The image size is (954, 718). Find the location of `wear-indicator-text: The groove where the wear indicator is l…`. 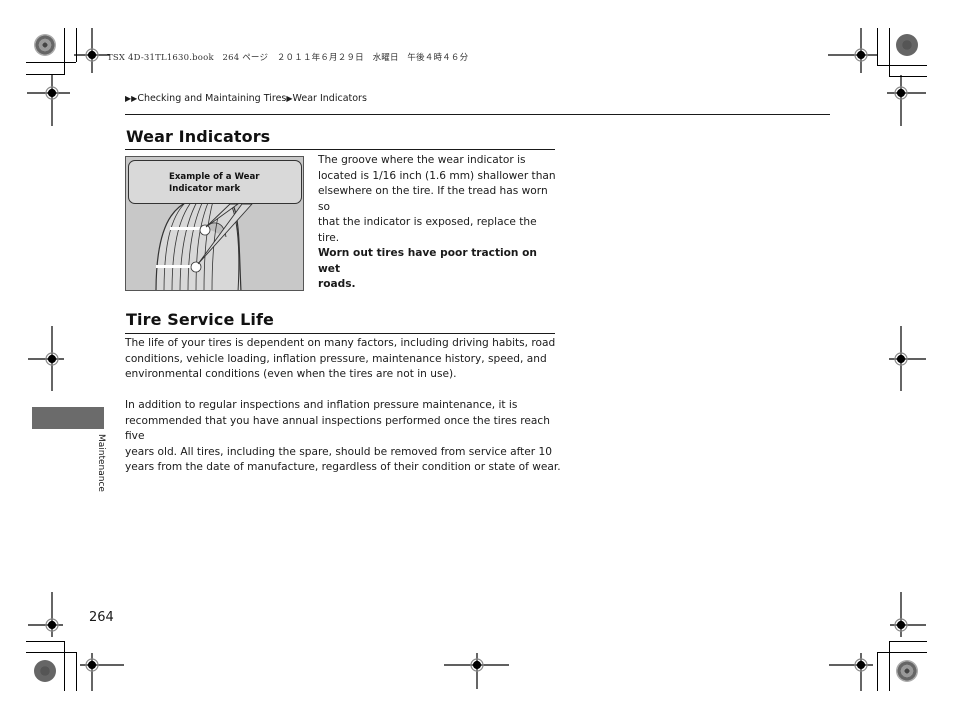

wear-indicator-text: The groove where the wear indicator is l… is located at coordinates (438, 223).